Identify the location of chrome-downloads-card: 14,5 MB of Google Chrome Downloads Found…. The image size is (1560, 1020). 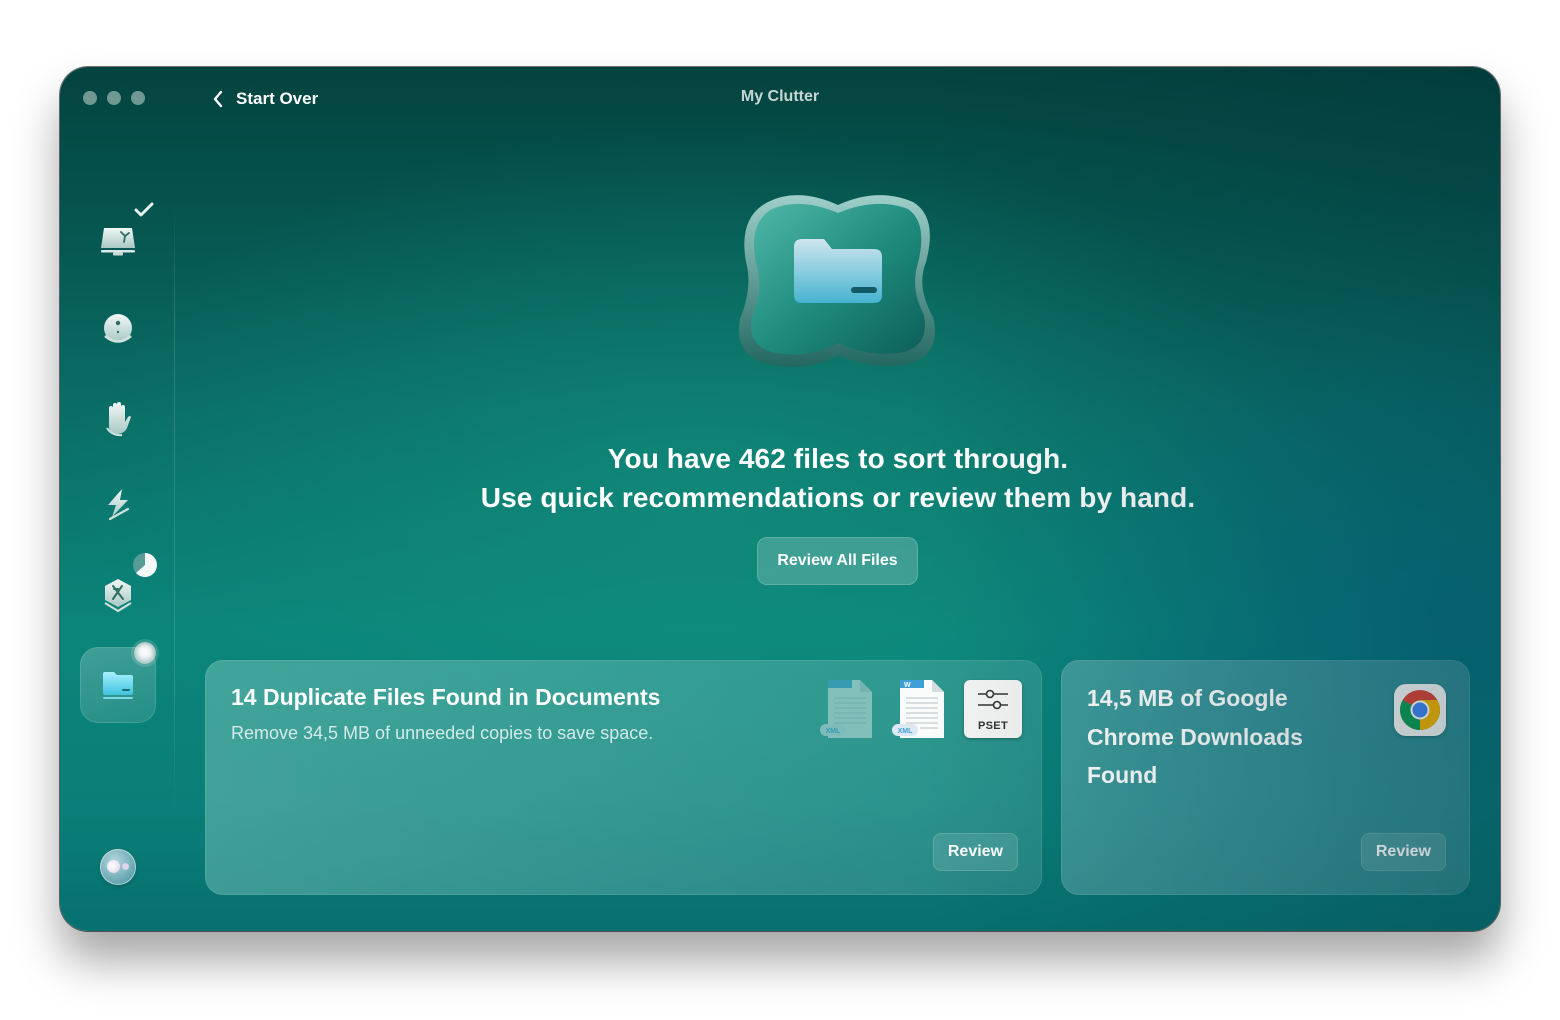
(1265, 777).